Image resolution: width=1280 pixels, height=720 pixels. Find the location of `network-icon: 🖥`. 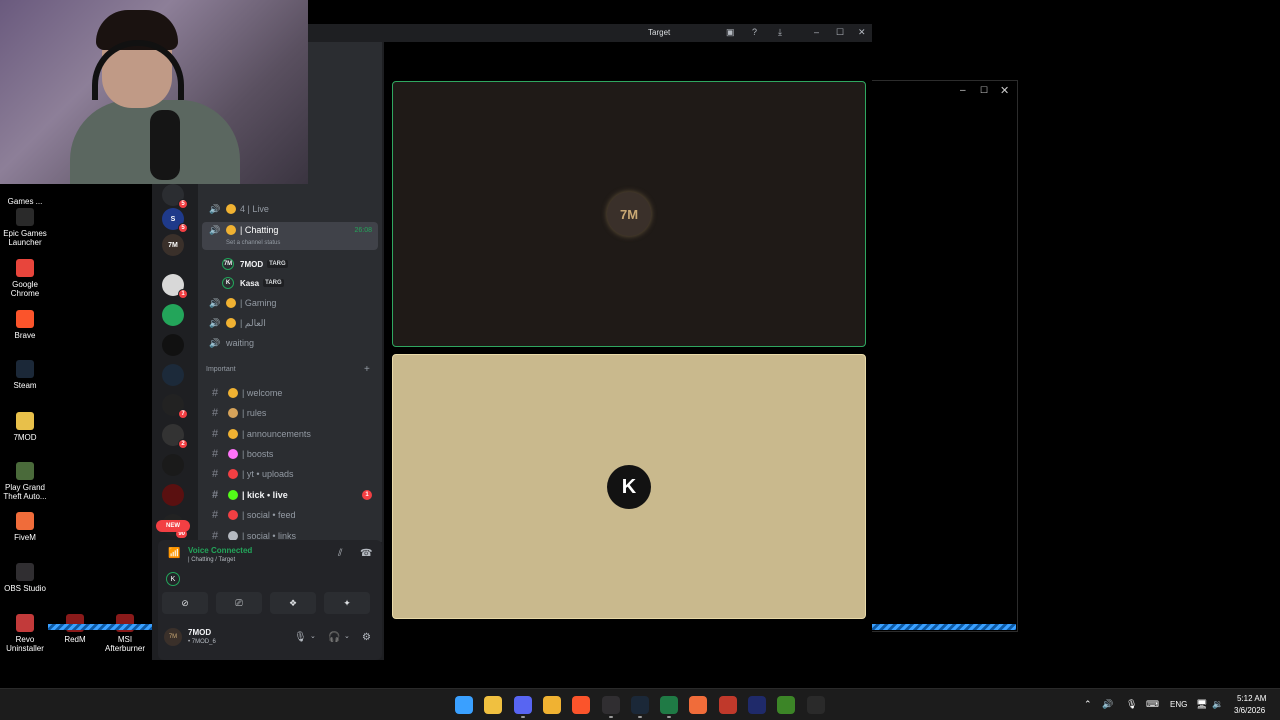

network-icon: 🖥 is located at coordinates (1201, 704).